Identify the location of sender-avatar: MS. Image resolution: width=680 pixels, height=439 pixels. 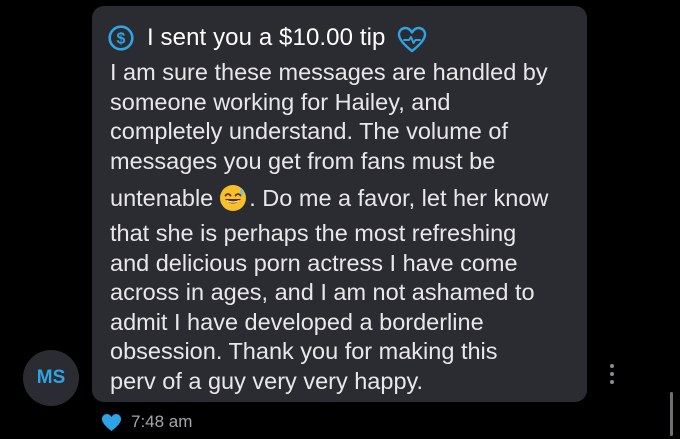
(51, 378).